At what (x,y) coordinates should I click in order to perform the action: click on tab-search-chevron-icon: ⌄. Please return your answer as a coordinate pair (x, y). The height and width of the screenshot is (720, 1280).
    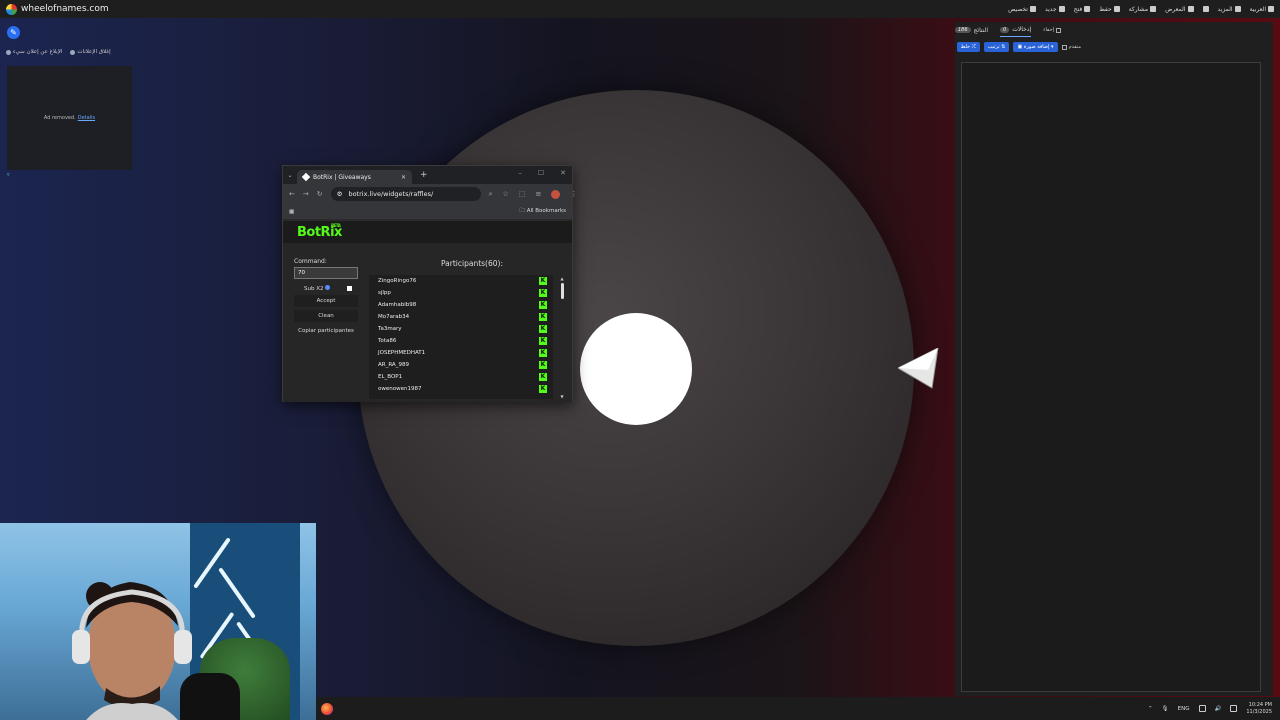
    Looking at the image, I should click on (290, 175).